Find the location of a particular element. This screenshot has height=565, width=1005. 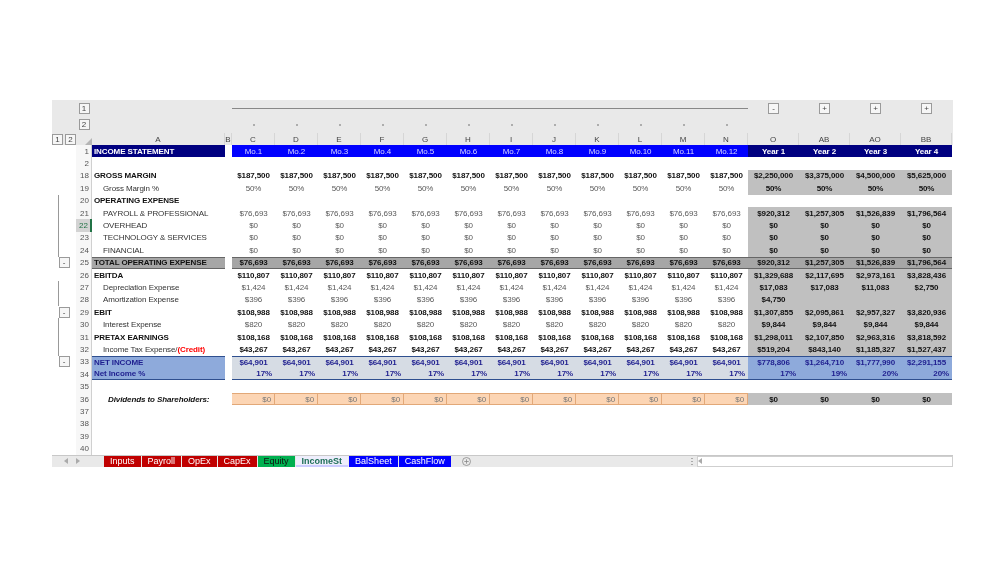

table-cell: 19% is located at coordinates (824, 374).